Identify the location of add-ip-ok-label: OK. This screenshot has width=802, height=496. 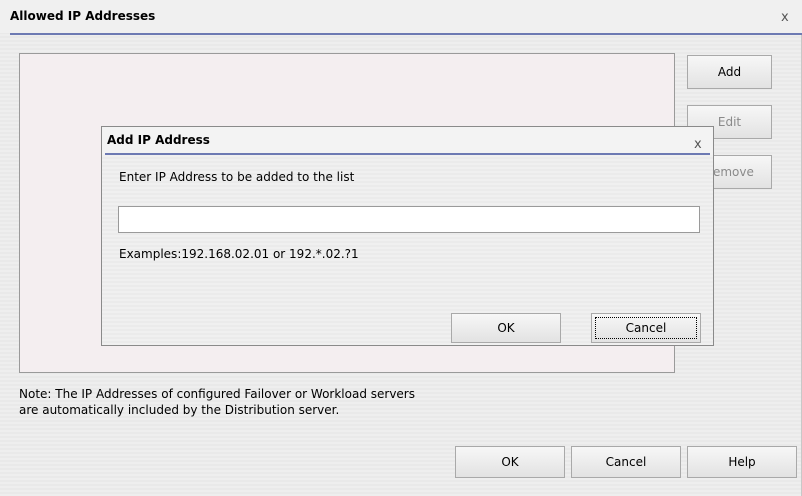
(506, 328).